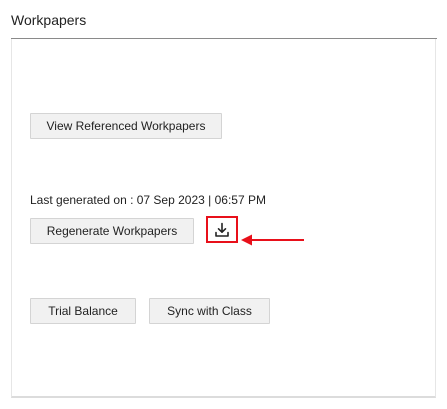 Image resolution: width=447 pixels, height=409 pixels. What do you see at coordinates (49, 20) in the screenshot?
I see `section-title: Workpapers` at bounding box center [49, 20].